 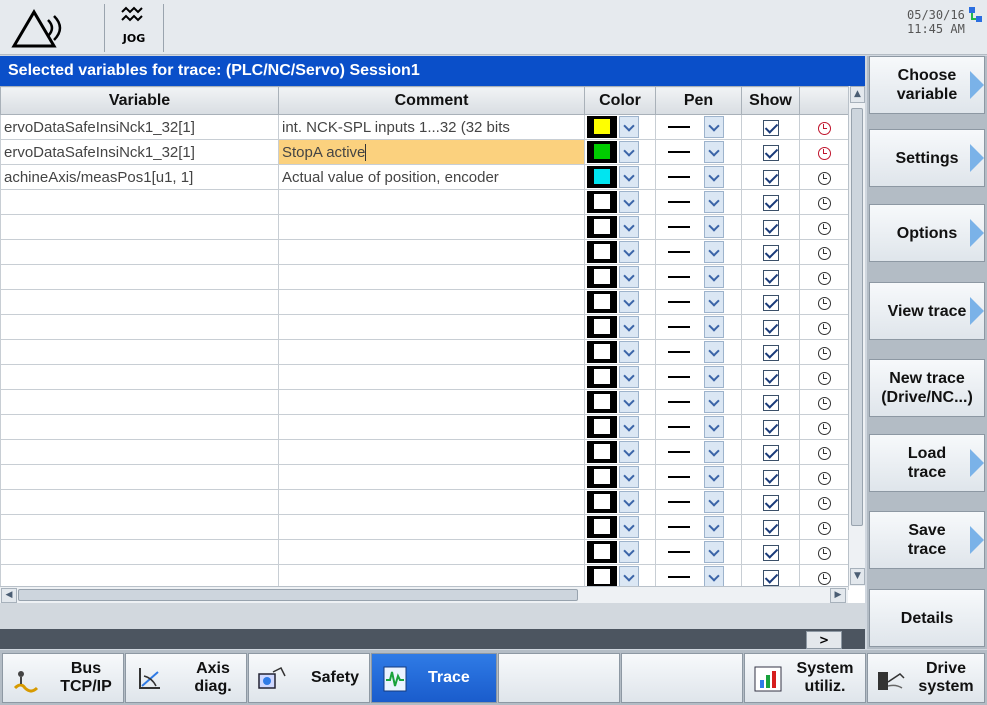 I want to click on settings-button: Settings, so click(x=927, y=158).